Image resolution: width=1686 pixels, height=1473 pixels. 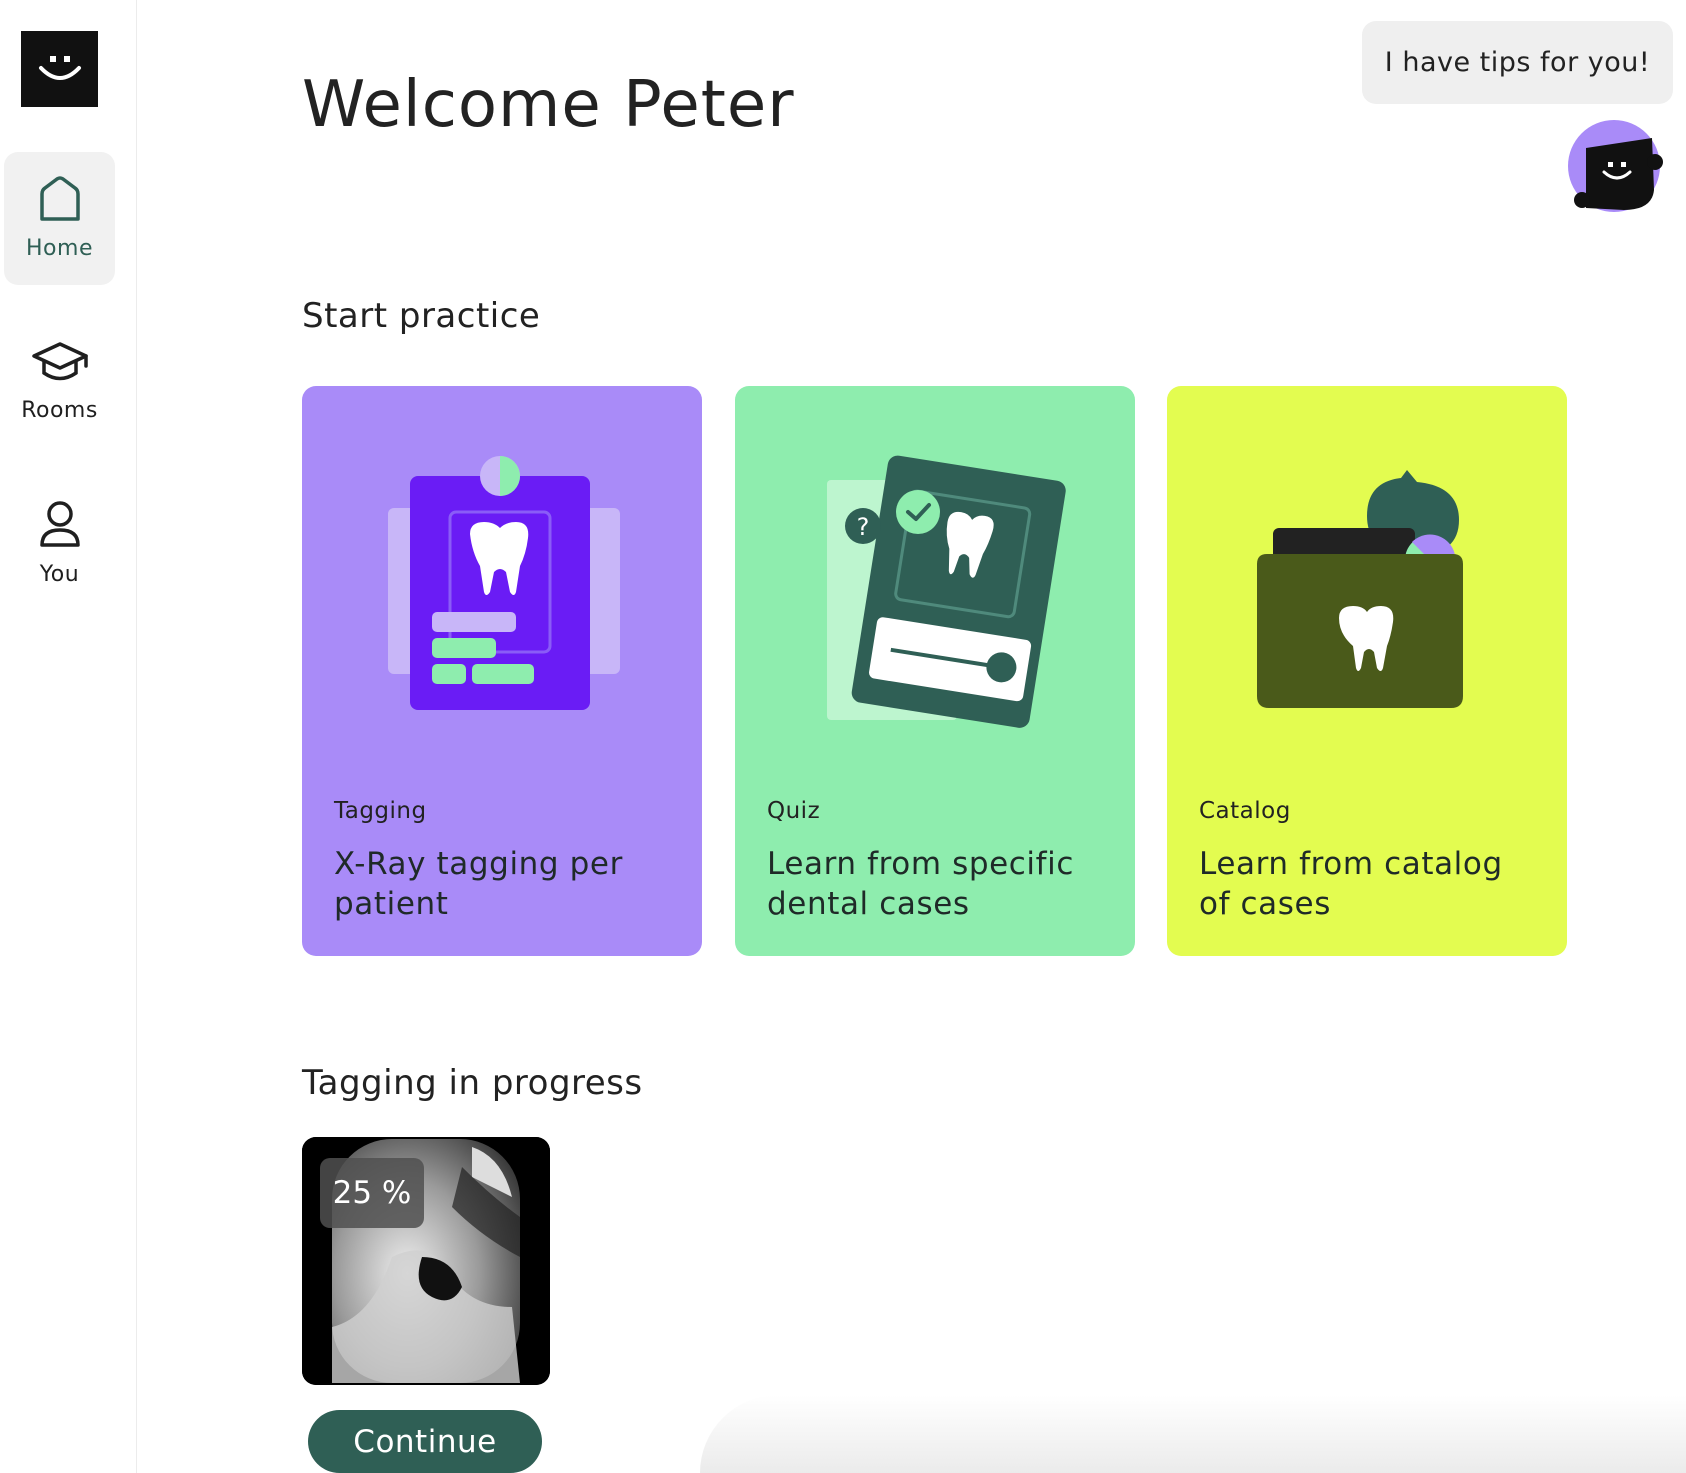 I want to click on sidebar-item-home: Home, so click(x=59, y=218).